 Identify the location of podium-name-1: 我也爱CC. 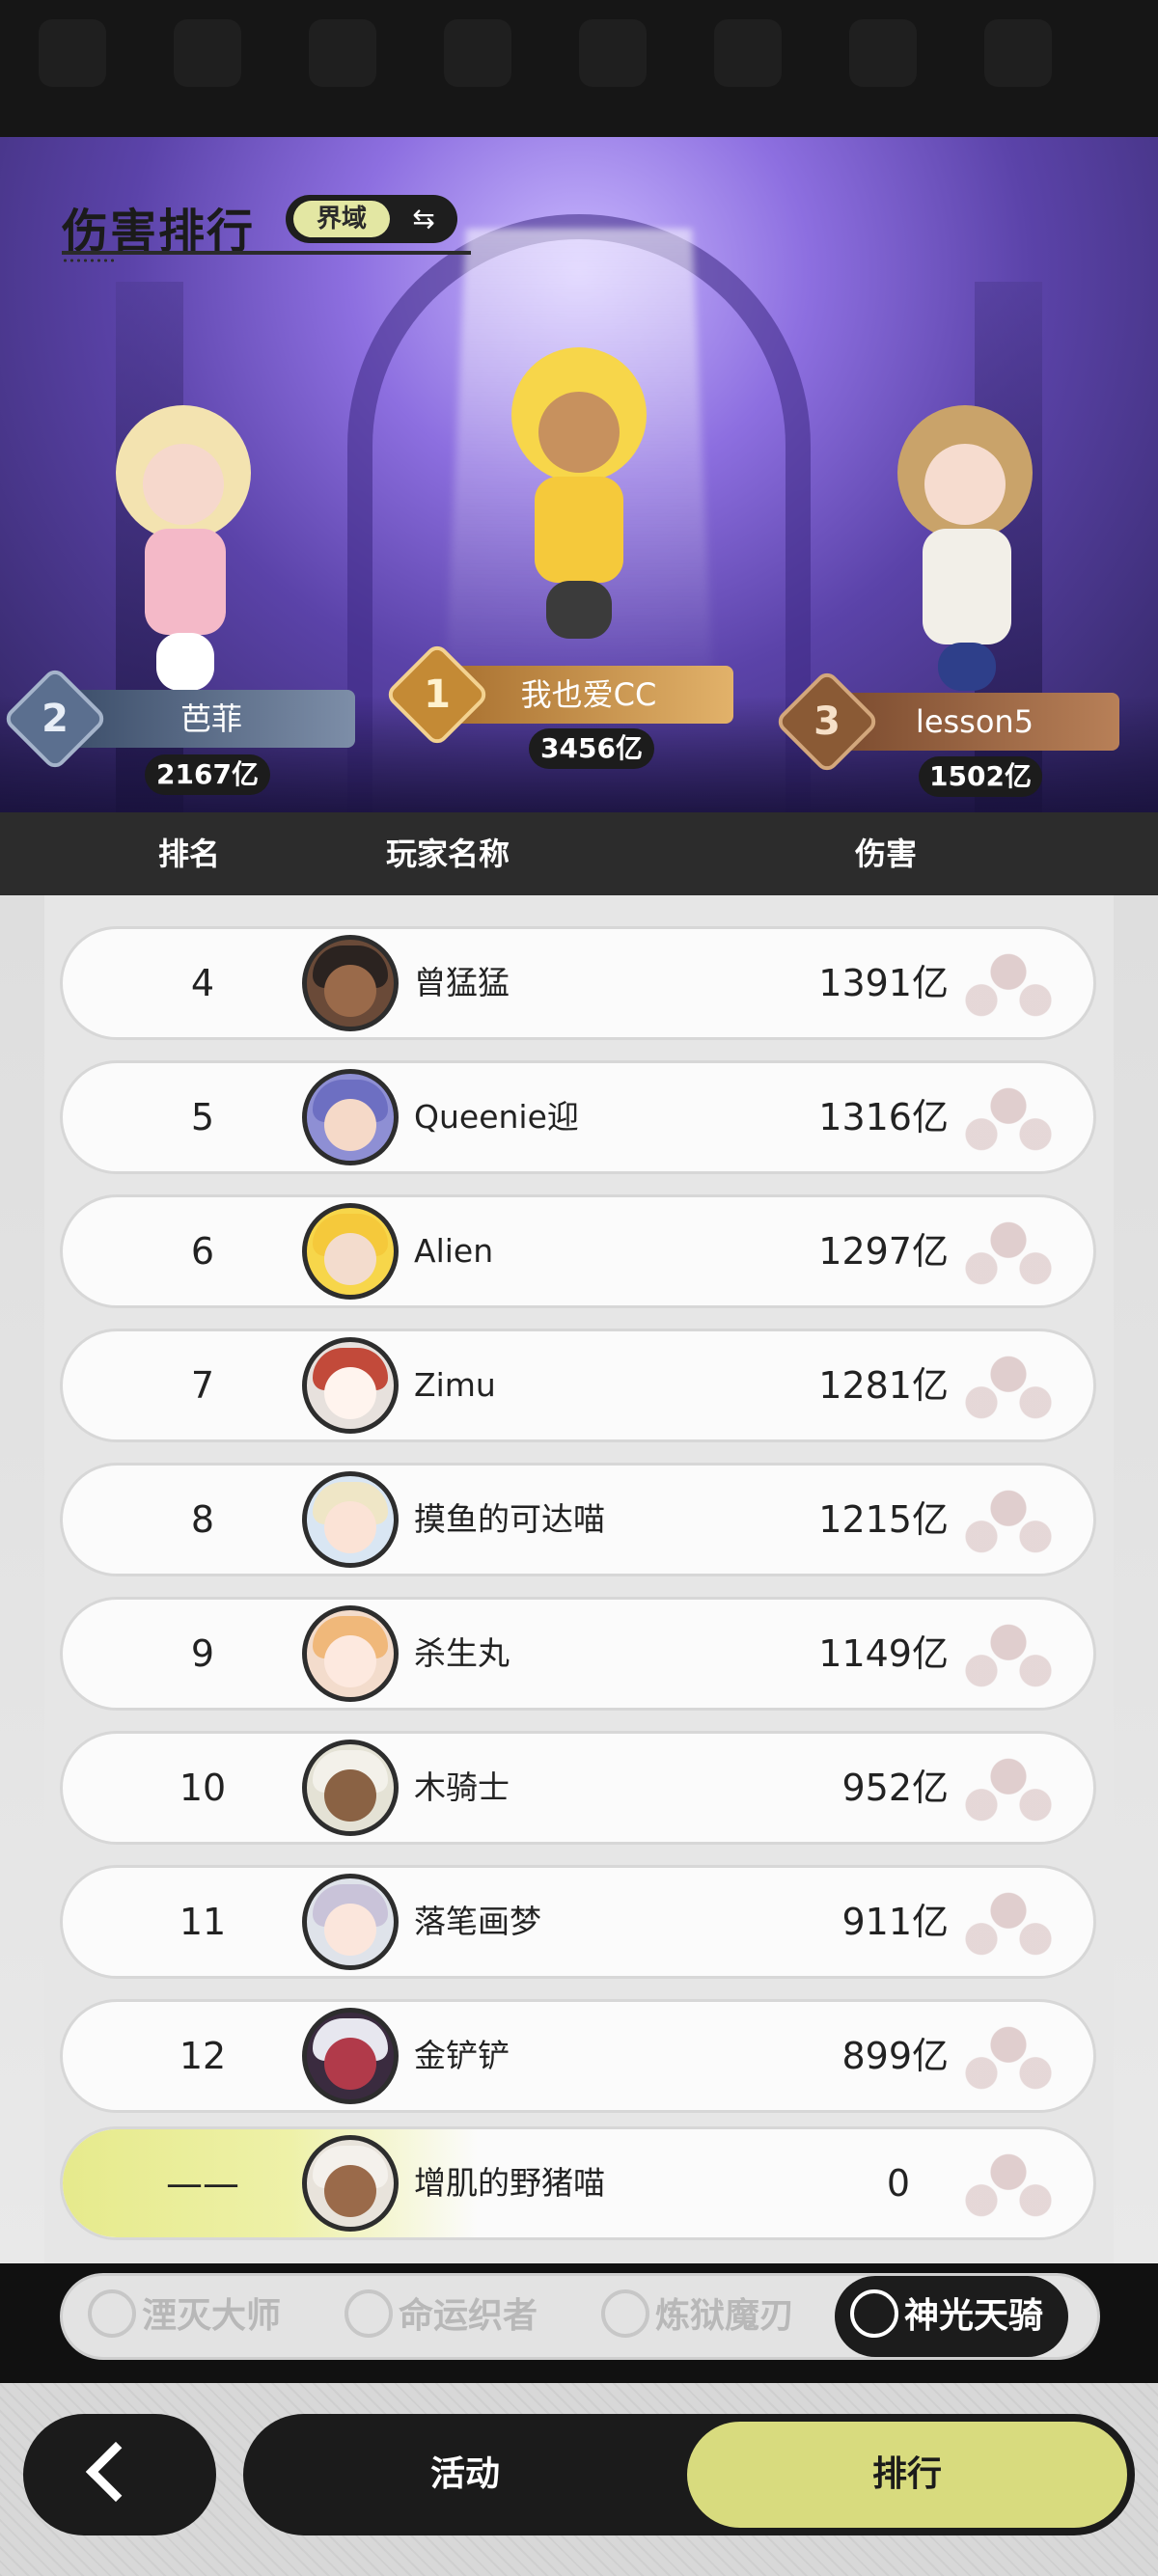
(588, 695).